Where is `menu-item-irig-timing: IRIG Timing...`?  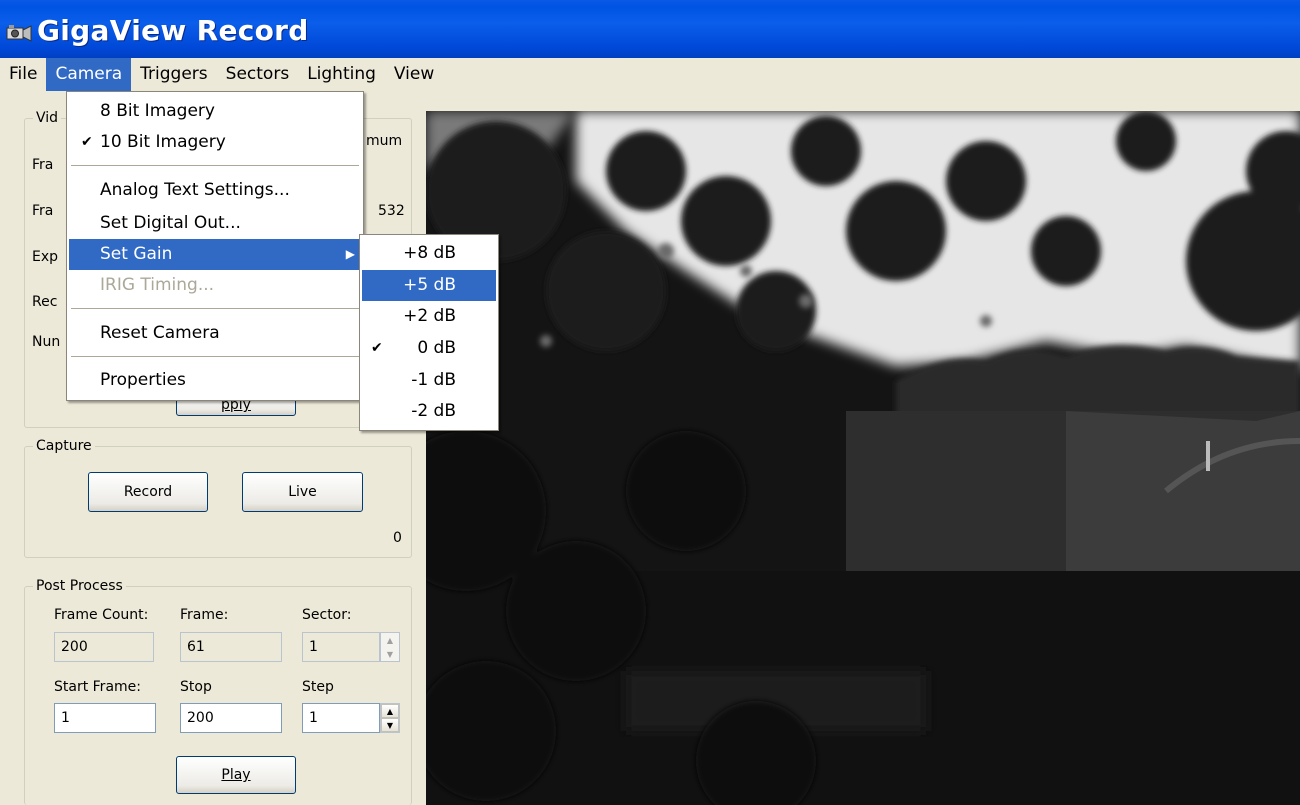
menu-item-irig-timing: IRIG Timing... is located at coordinates (157, 285).